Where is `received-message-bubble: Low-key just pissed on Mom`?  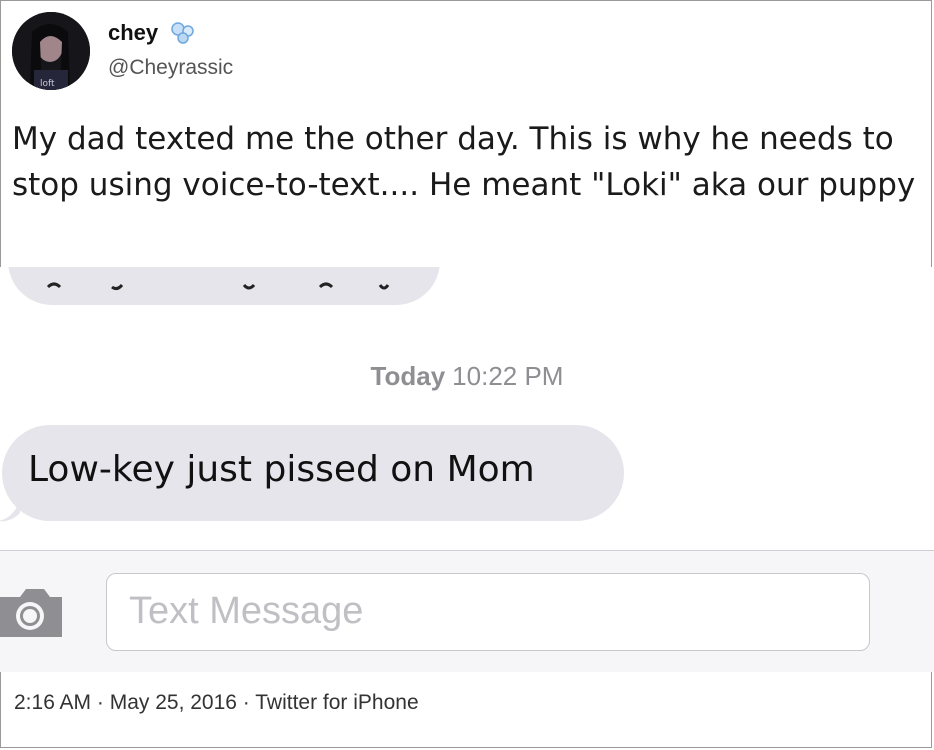
received-message-bubble: Low-key just pissed on Mom is located at coordinates (313, 473).